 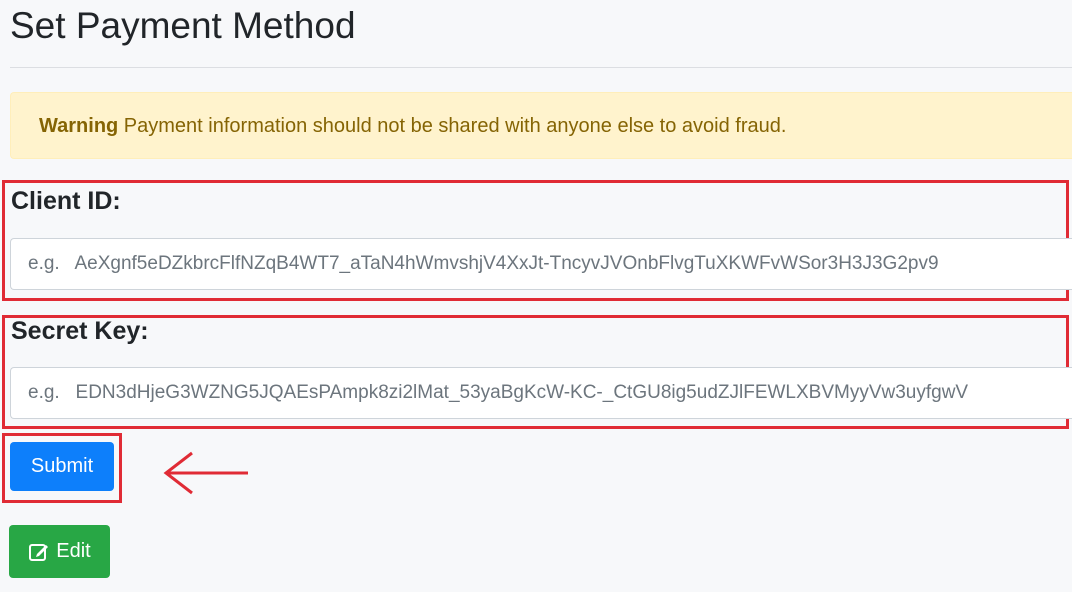 I want to click on edit-label: Edit, so click(x=73, y=551).